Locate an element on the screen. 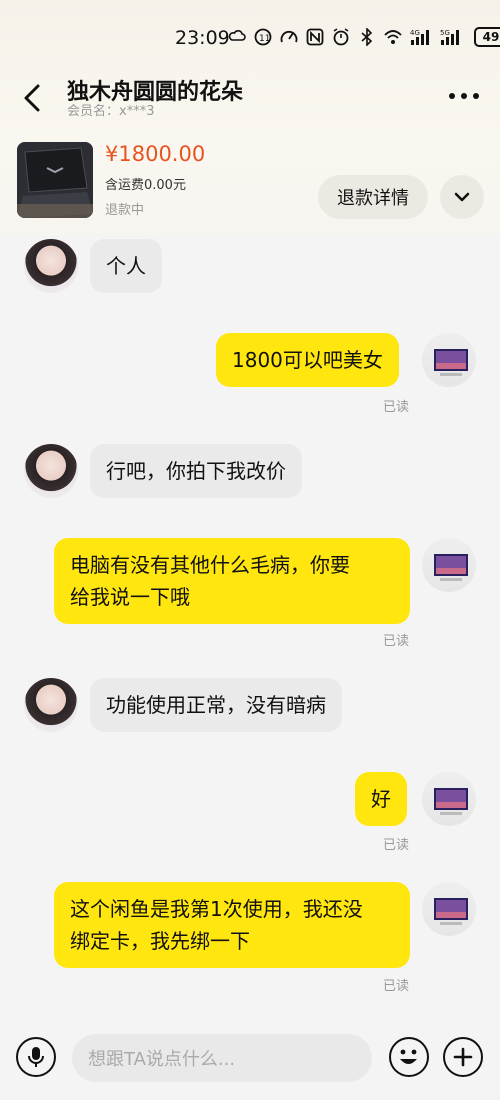 The height and width of the screenshot is (1100, 500). member-name: 会员名：x***3 is located at coordinates (111, 111).